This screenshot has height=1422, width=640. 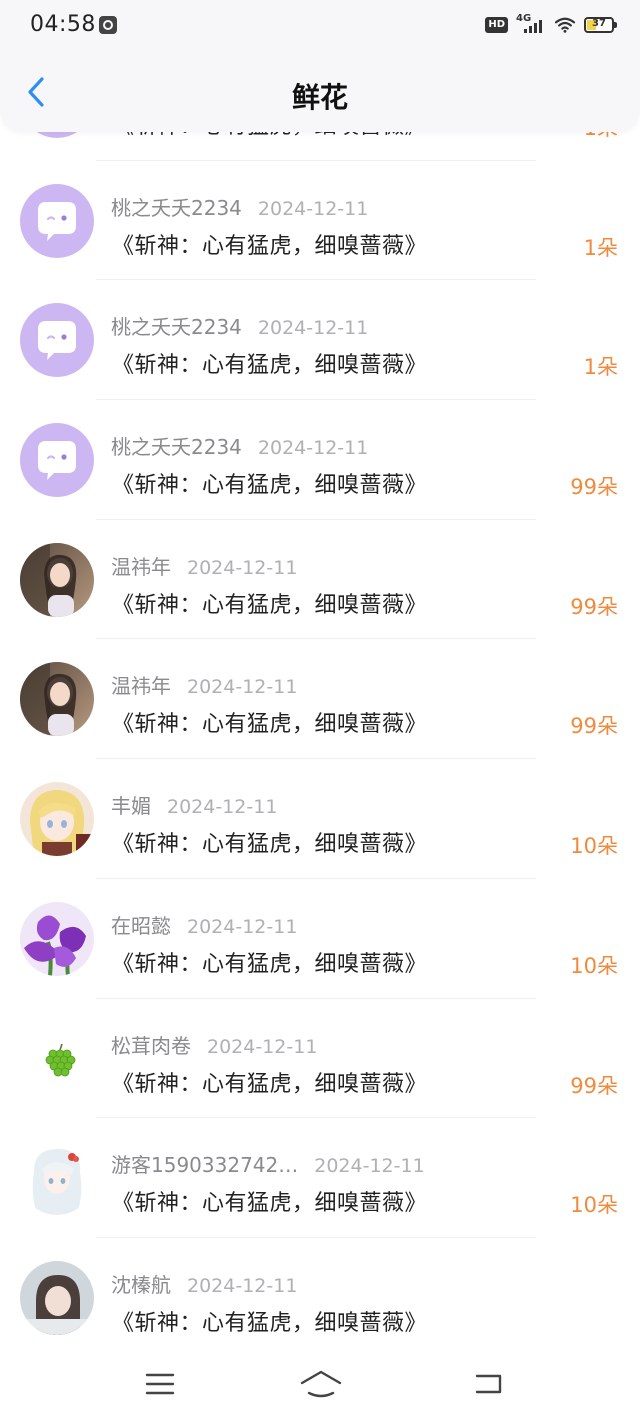 What do you see at coordinates (565, 25) in the screenshot?
I see `wifi-icon` at bounding box center [565, 25].